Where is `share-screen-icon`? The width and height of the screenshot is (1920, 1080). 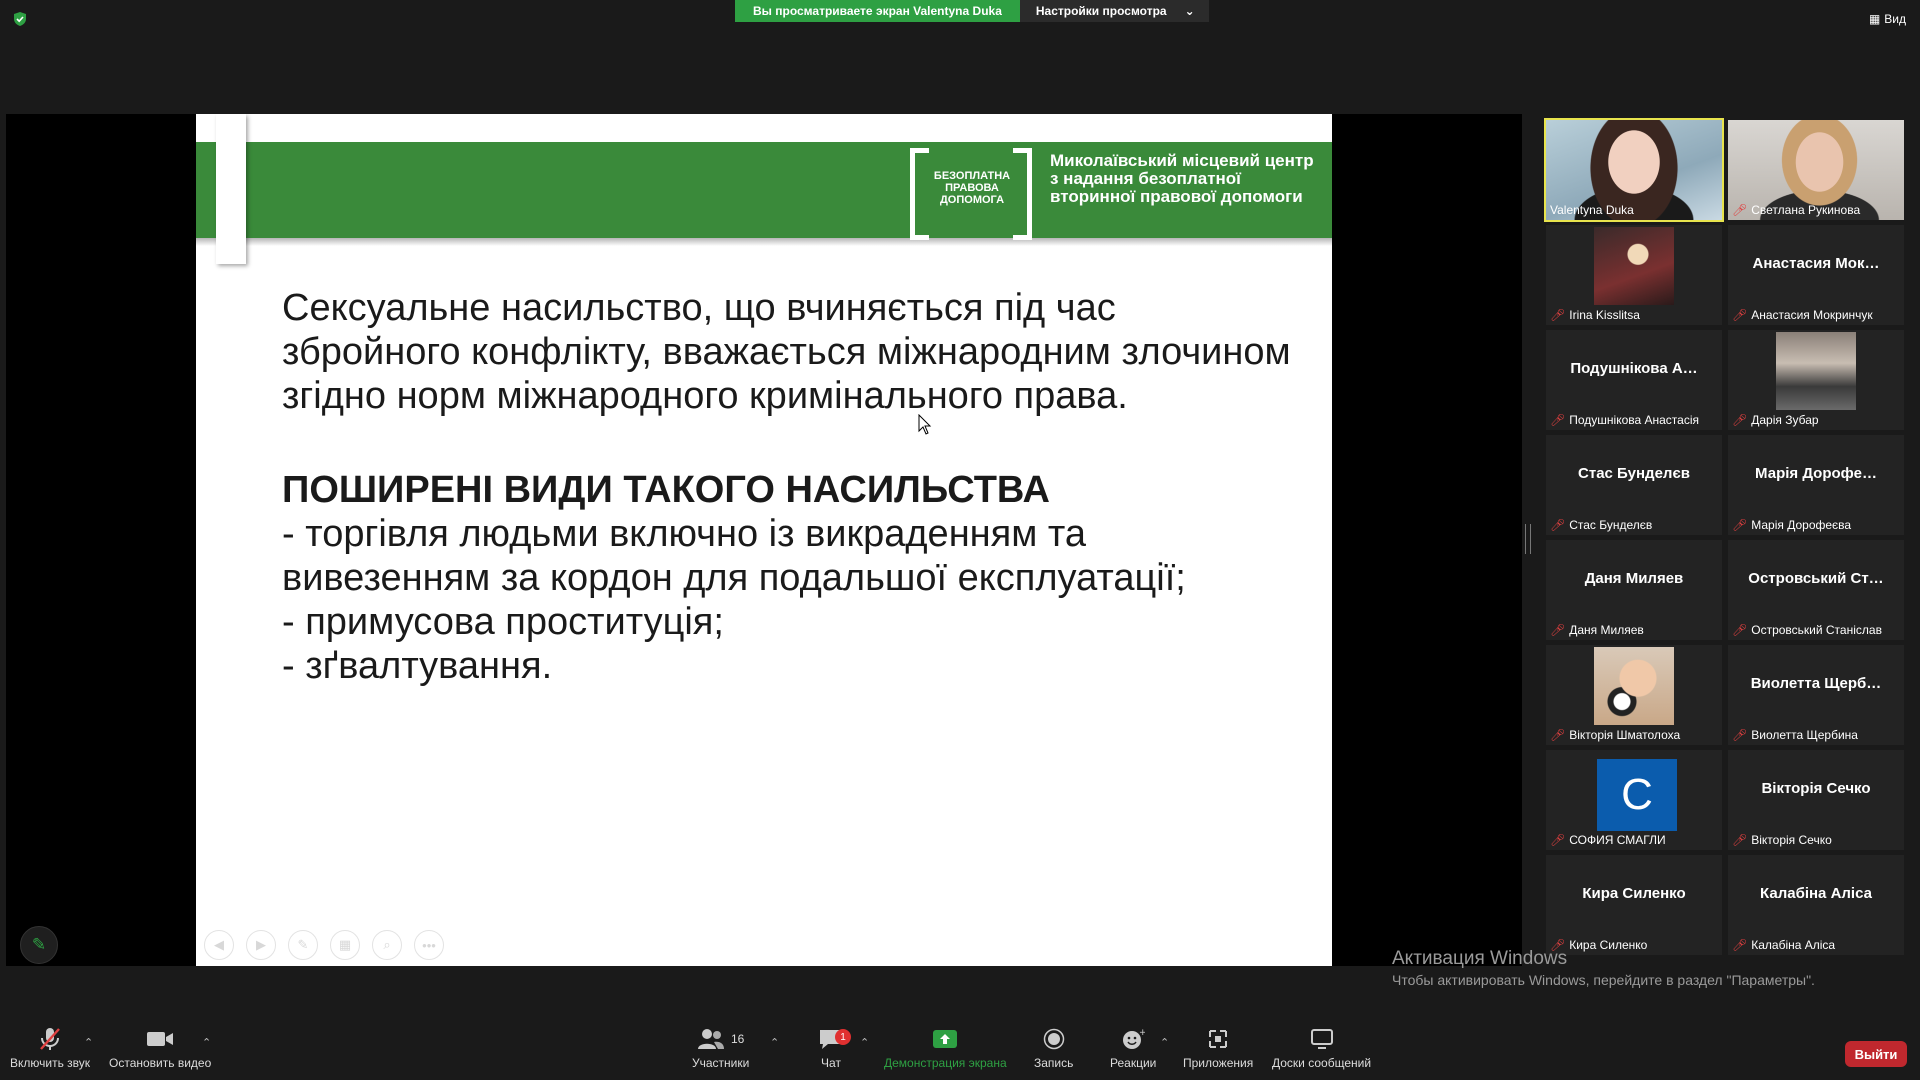 share-screen-icon is located at coordinates (945, 1039).